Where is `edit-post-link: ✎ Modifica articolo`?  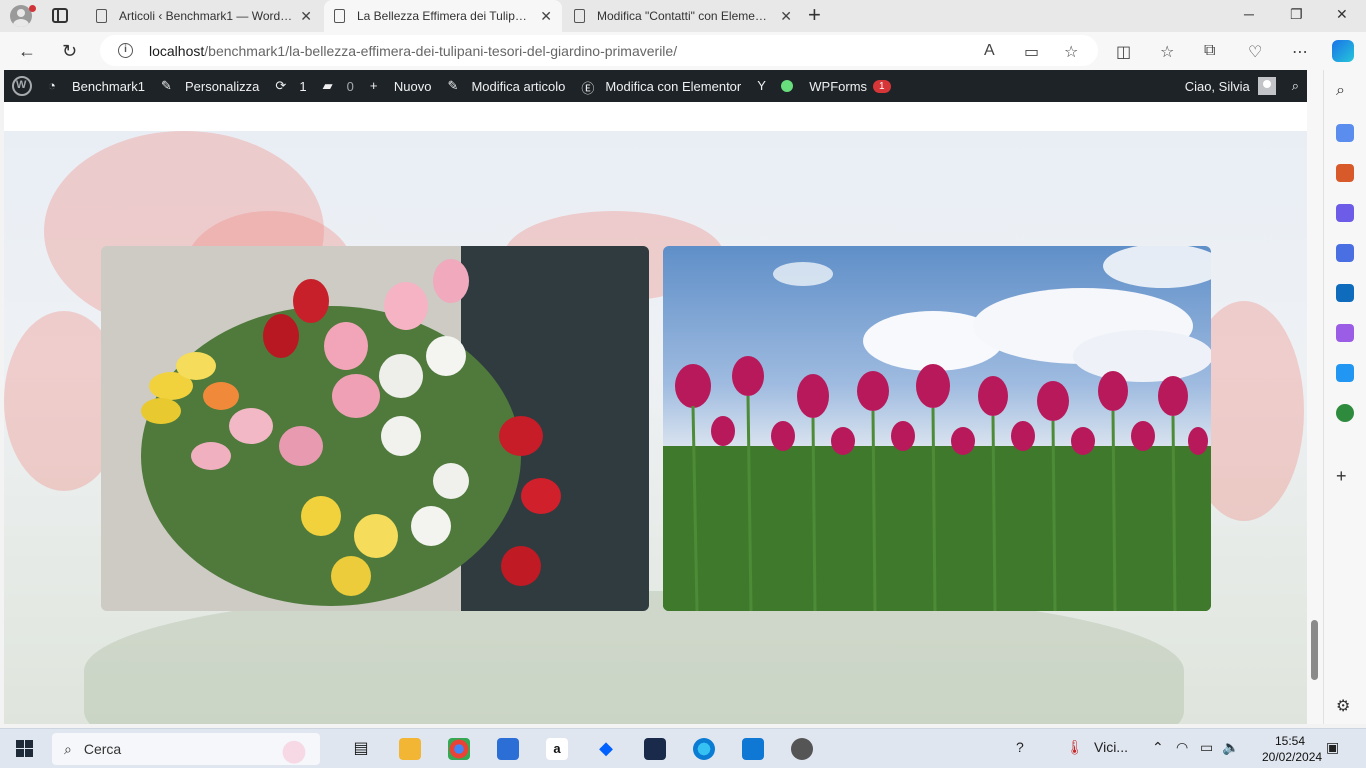 edit-post-link: ✎ Modifica articolo is located at coordinates (506, 86).